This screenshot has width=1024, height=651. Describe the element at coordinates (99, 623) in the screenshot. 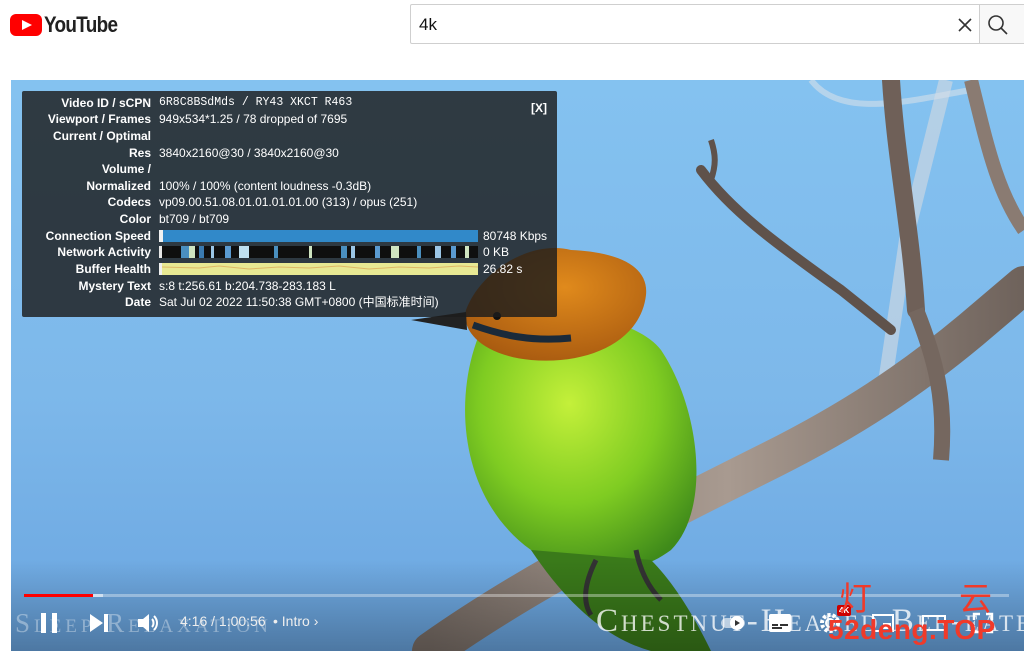

I see `next-icon` at that location.